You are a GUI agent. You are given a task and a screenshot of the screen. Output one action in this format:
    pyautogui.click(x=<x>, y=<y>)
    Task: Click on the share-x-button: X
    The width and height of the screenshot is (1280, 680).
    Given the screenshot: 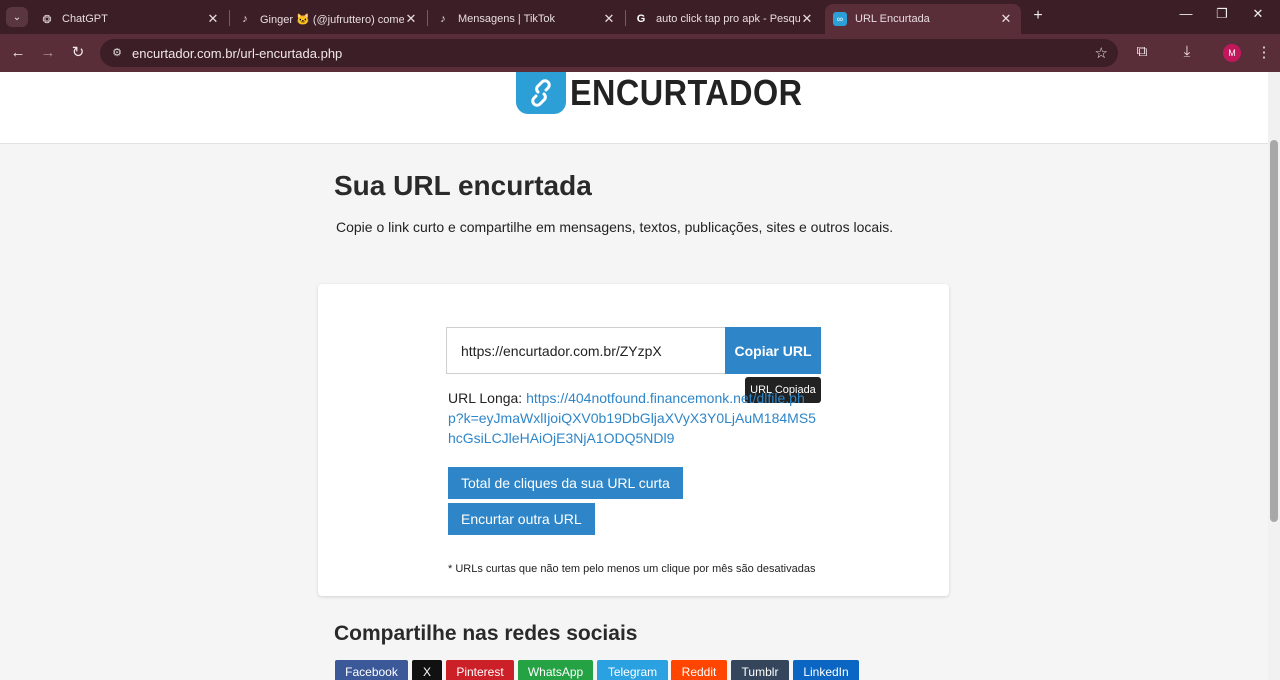 What is the action you would take?
    pyautogui.click(x=427, y=670)
    